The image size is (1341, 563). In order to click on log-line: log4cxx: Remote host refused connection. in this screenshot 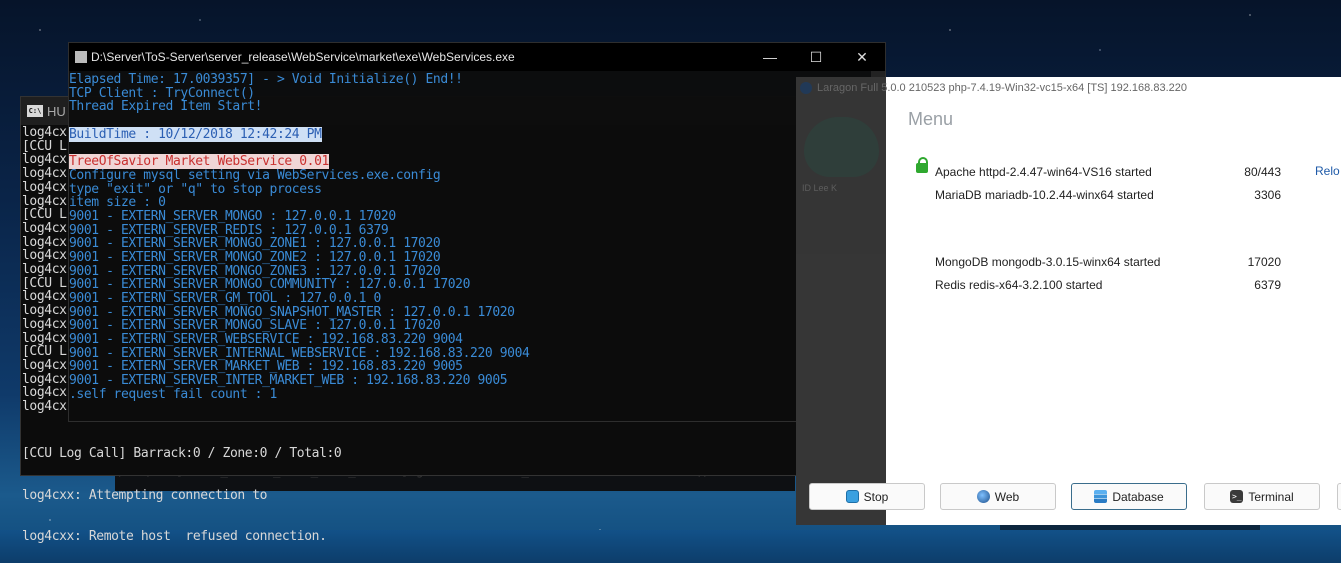, I will do `click(174, 536)`.